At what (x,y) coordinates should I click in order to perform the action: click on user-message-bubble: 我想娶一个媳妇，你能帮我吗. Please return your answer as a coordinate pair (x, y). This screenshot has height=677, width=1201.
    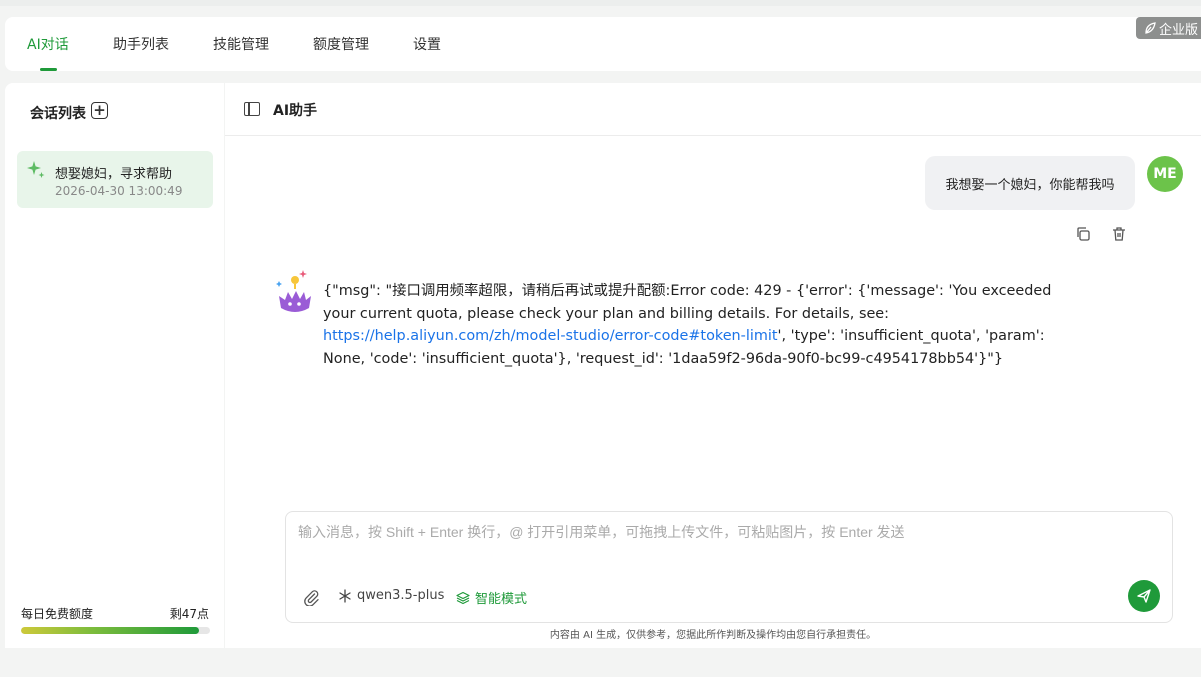
    Looking at the image, I should click on (1030, 183).